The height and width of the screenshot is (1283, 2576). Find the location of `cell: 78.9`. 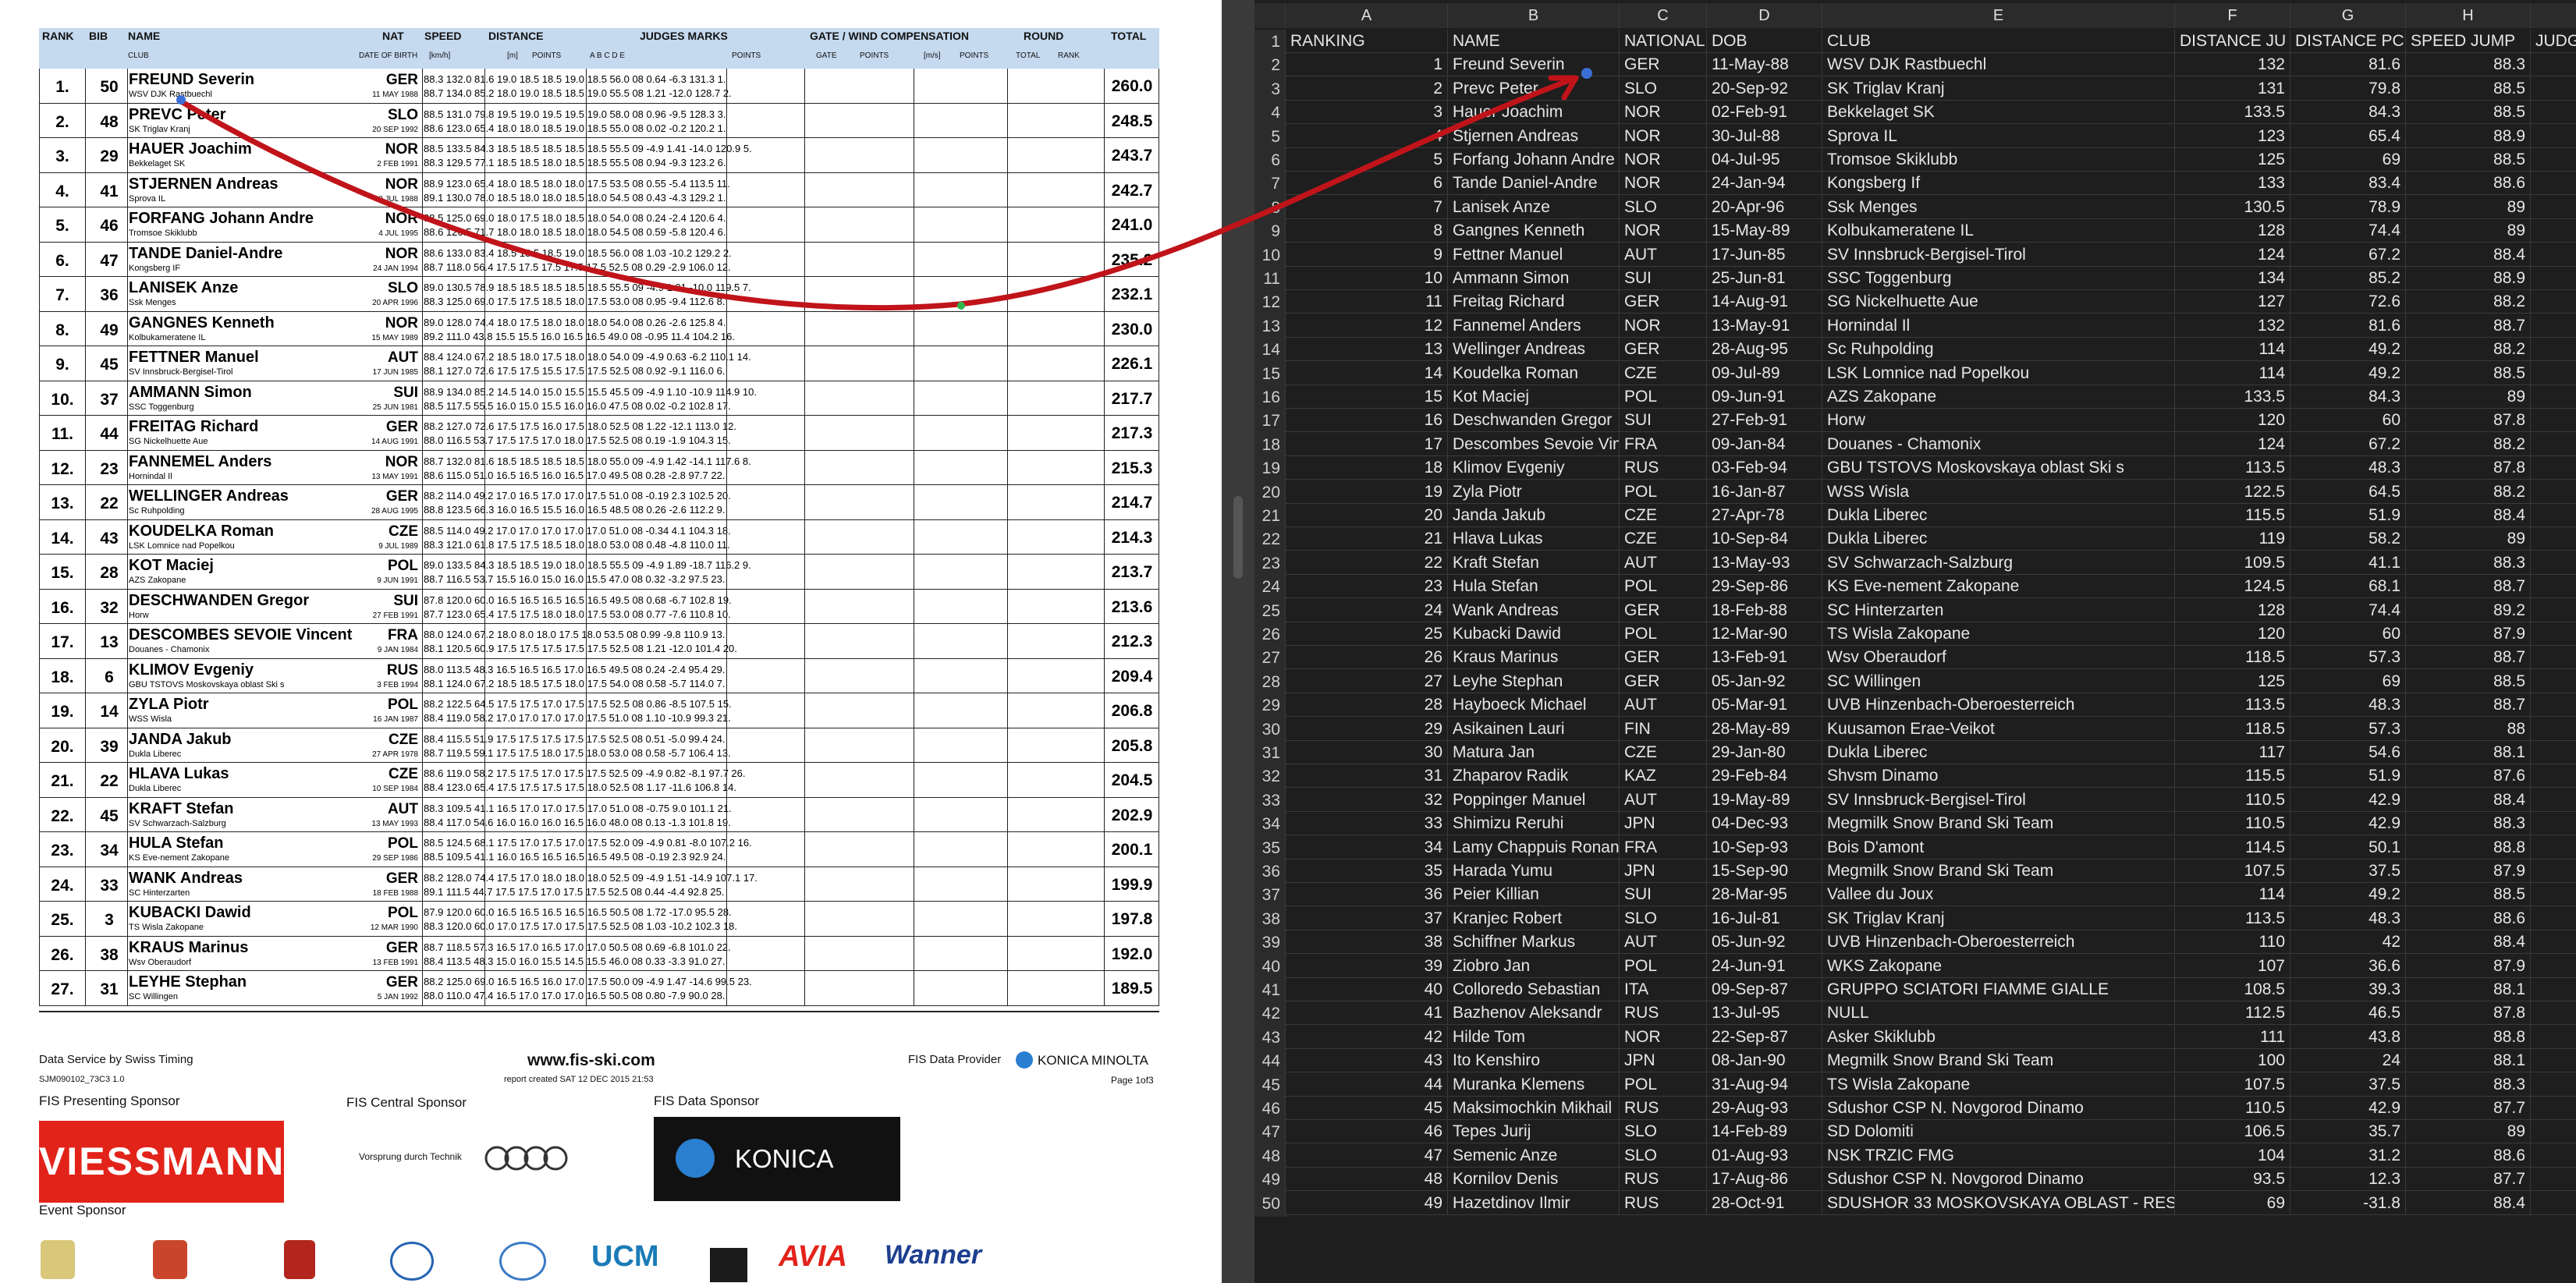

cell: 78.9 is located at coordinates (2348, 207).